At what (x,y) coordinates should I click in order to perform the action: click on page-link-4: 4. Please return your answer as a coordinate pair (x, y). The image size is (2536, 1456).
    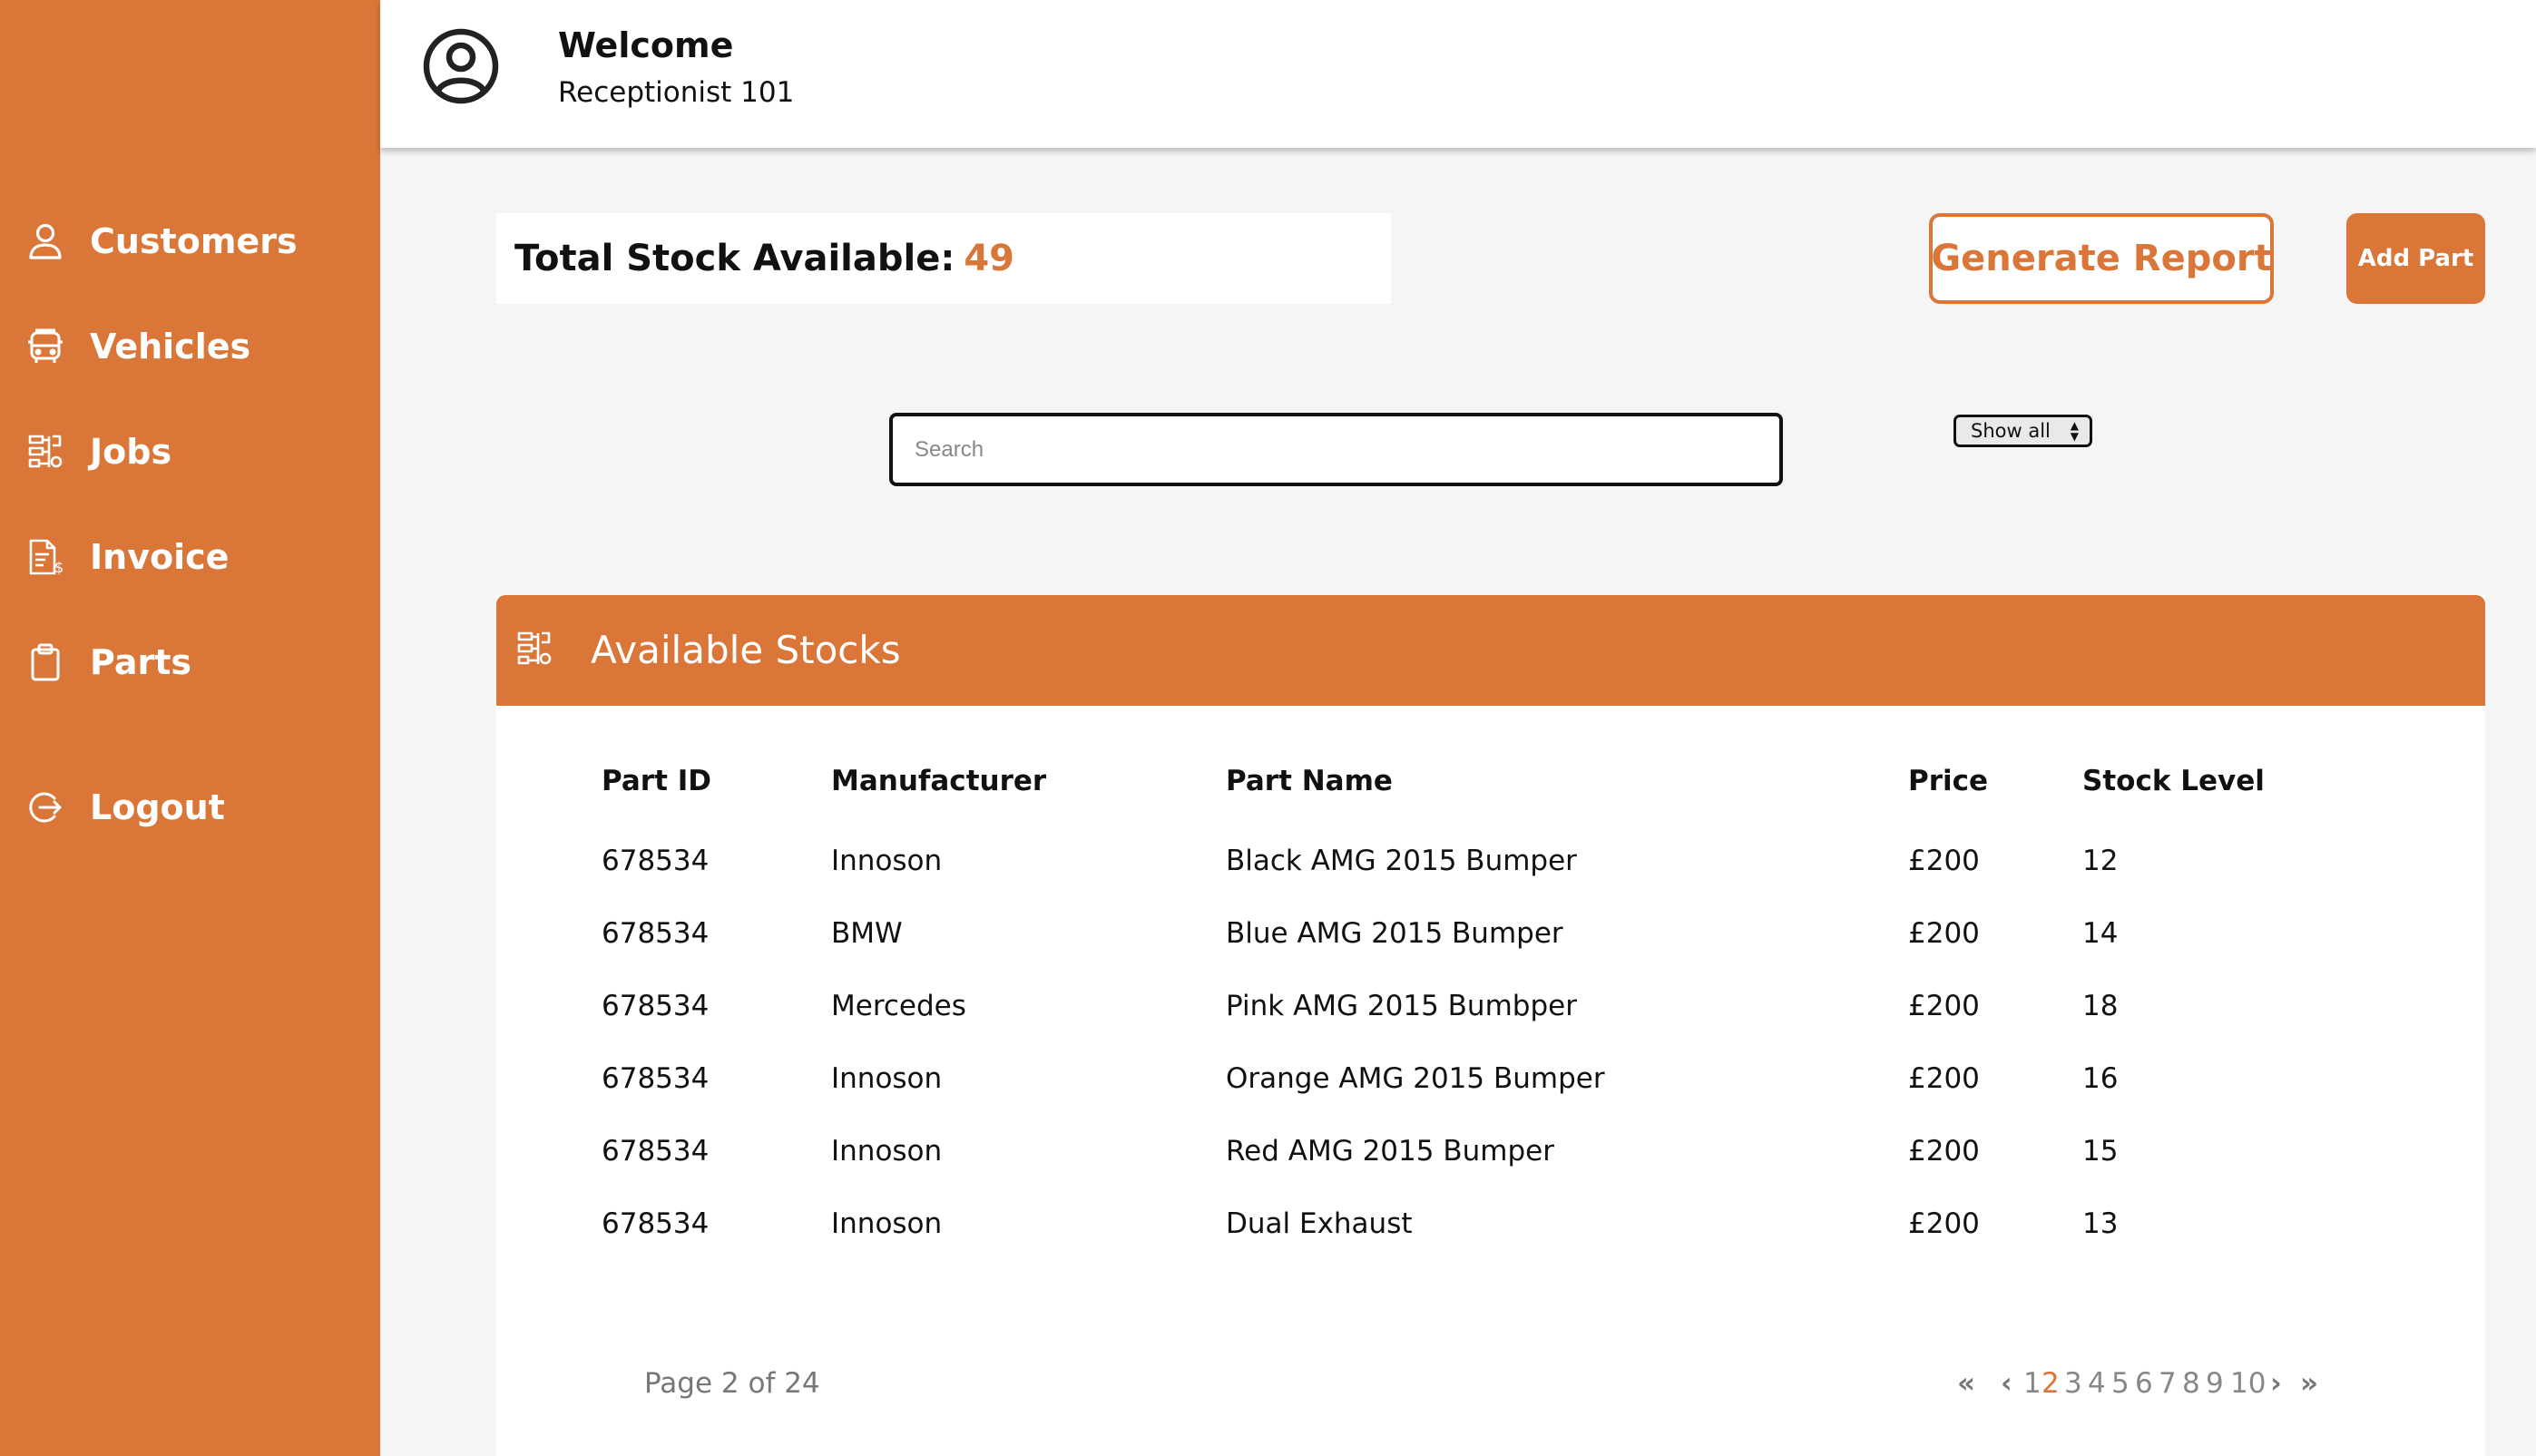
    Looking at the image, I should click on (2097, 1384).